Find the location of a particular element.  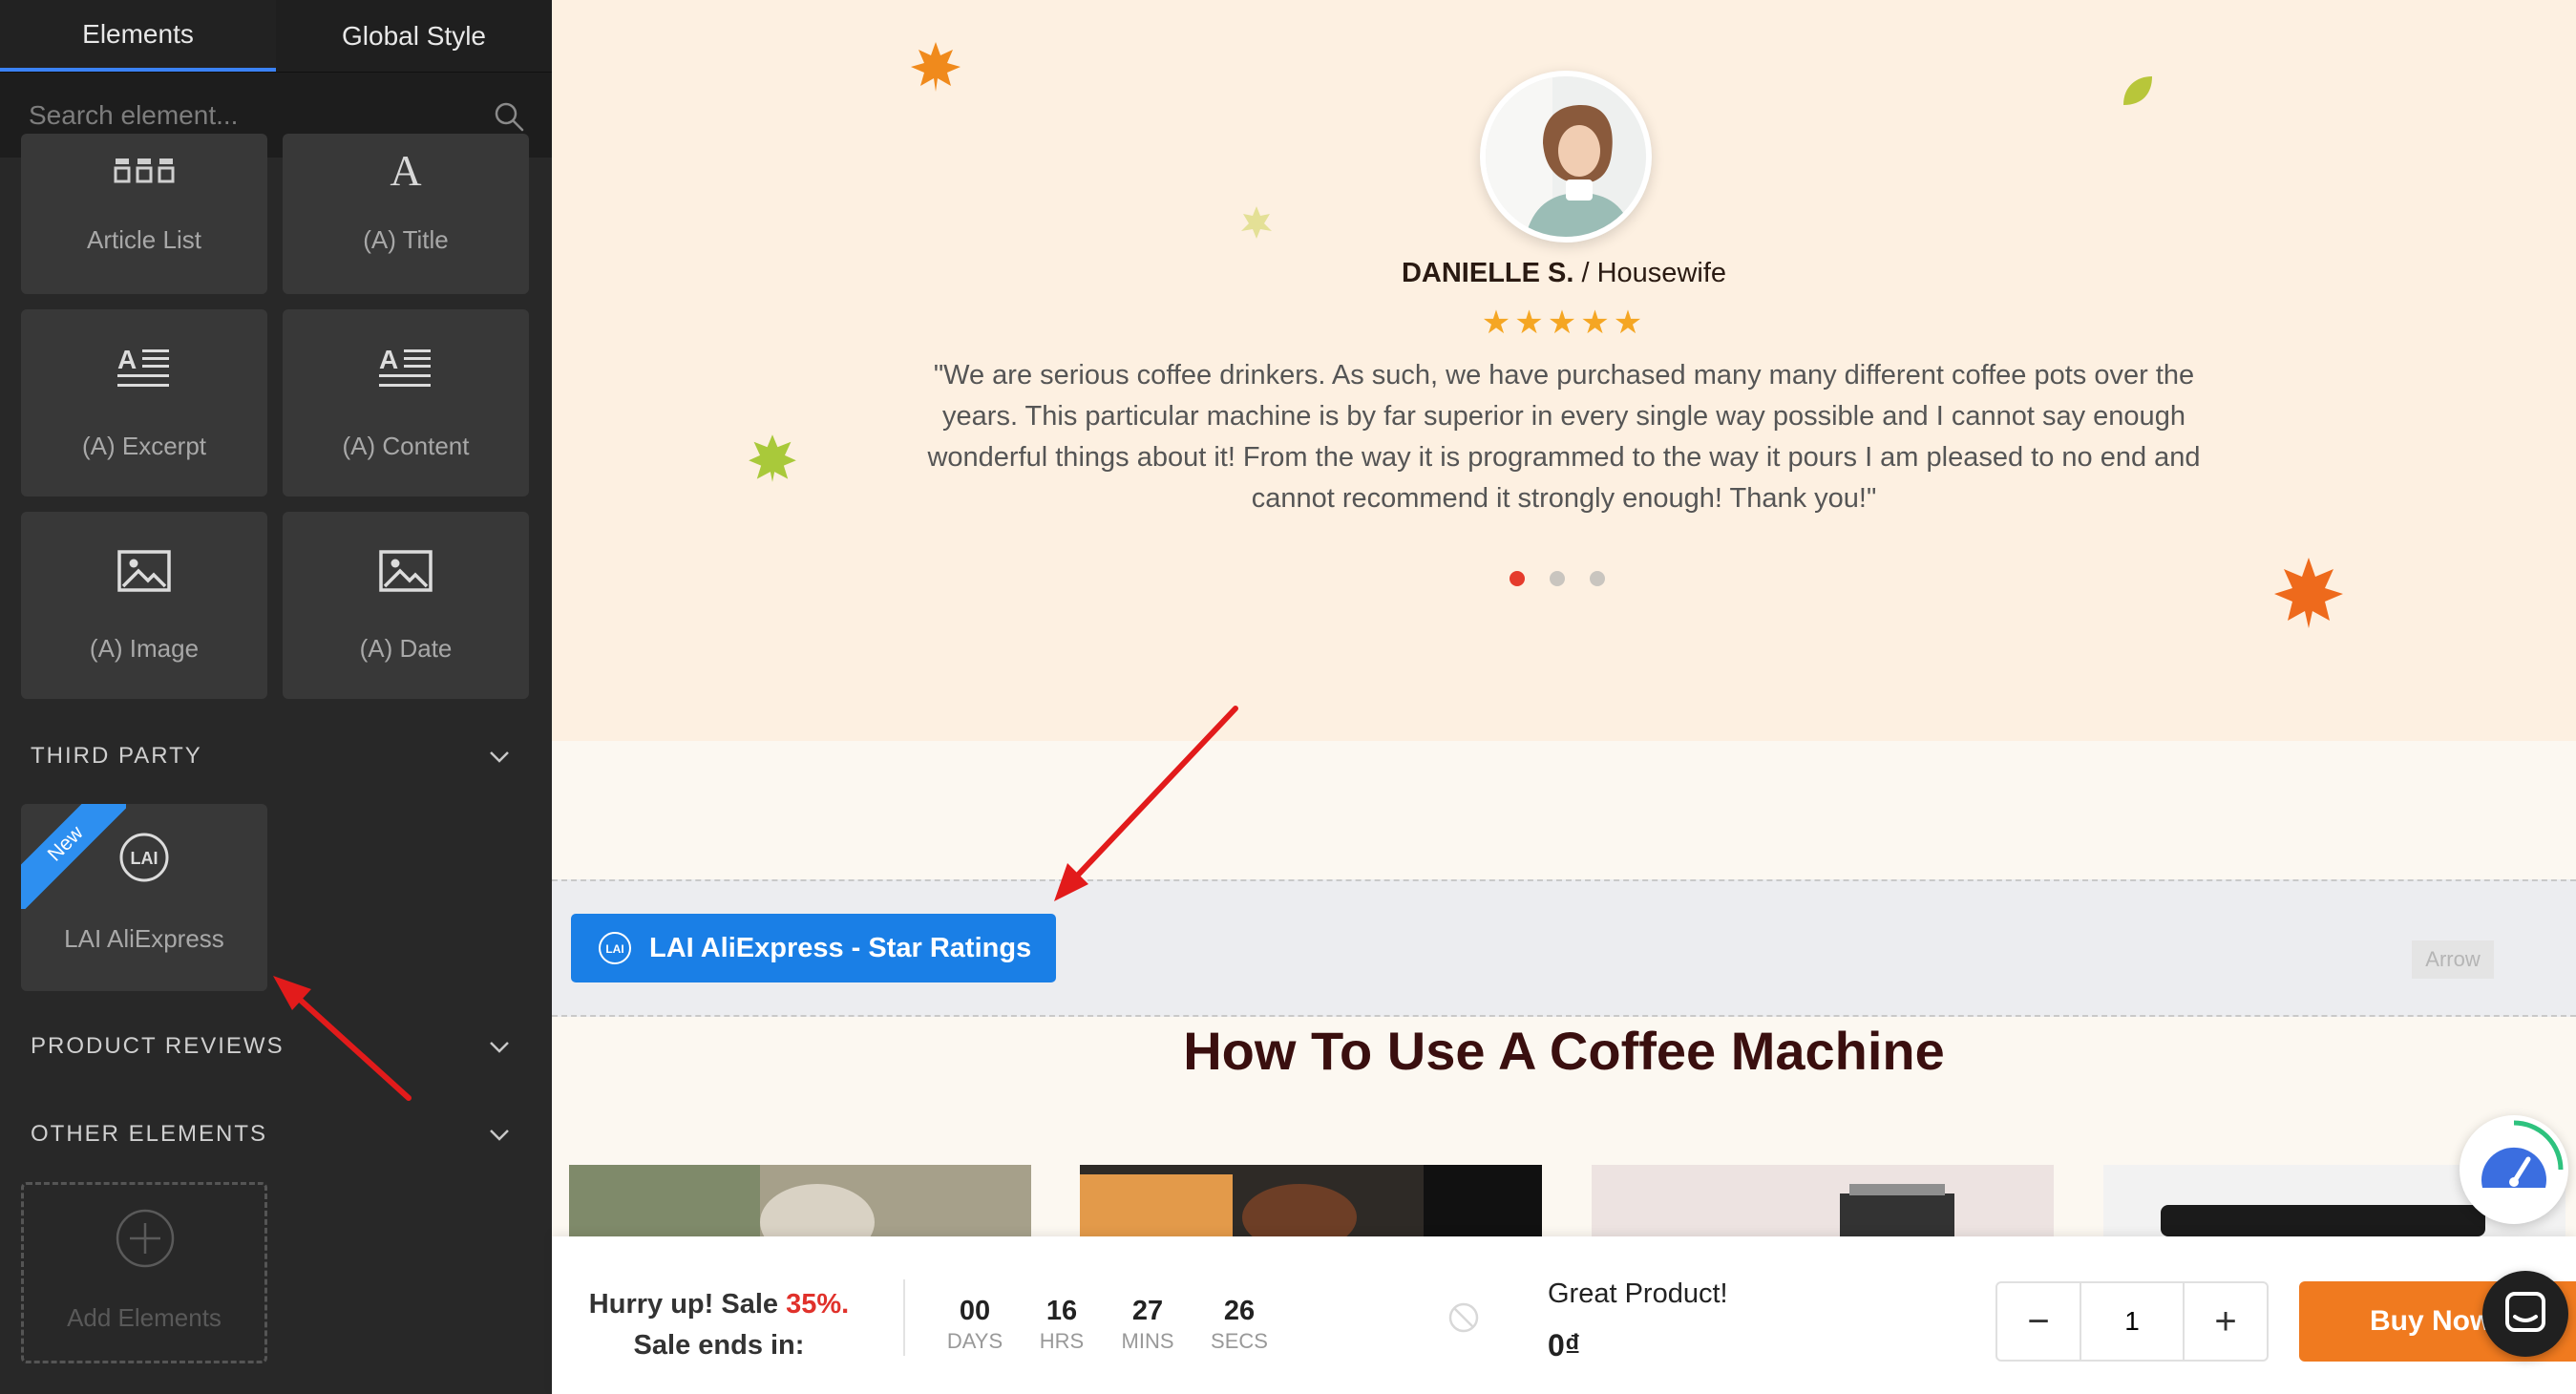

decrement-button: − is located at coordinates (2038, 1321).